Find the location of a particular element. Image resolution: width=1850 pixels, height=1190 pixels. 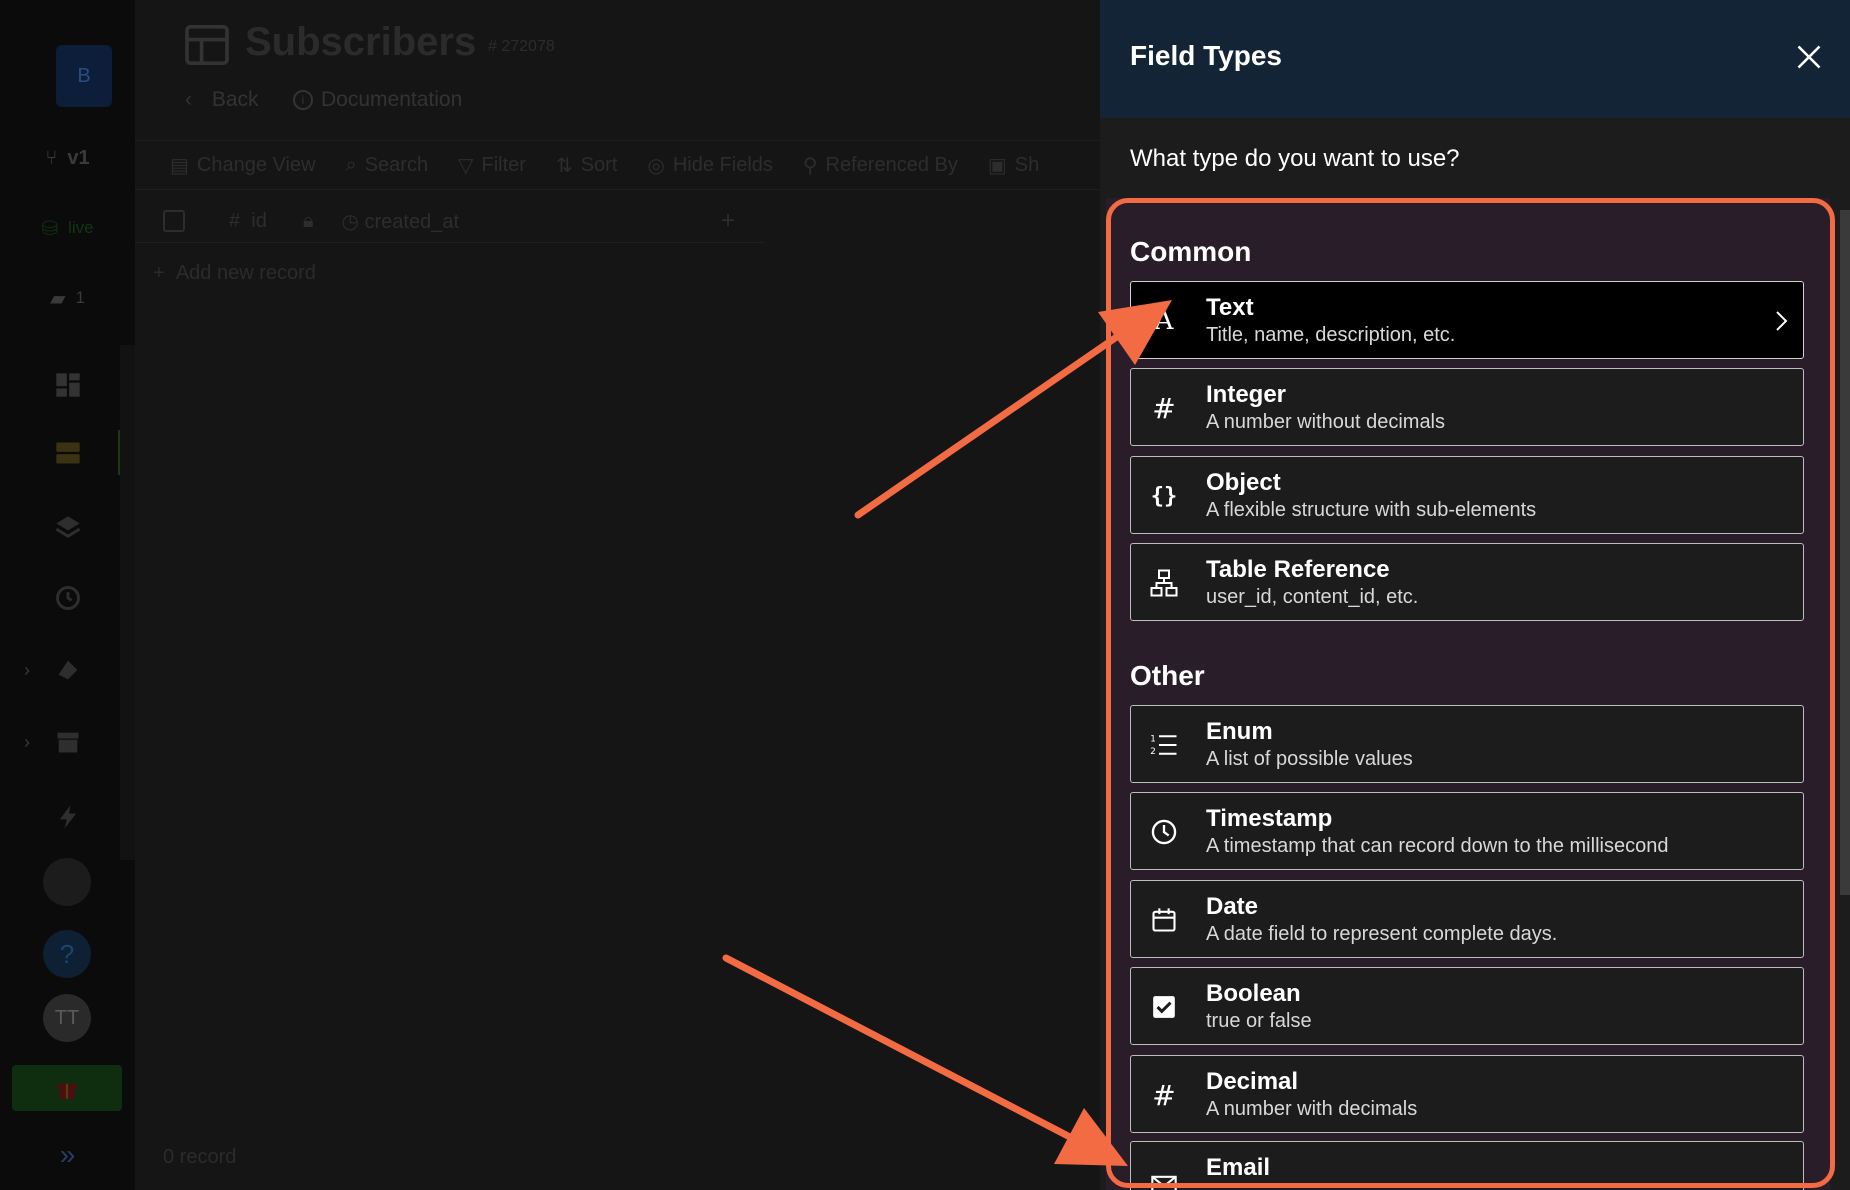

puzzle-icon is located at coordinates (67, 670).